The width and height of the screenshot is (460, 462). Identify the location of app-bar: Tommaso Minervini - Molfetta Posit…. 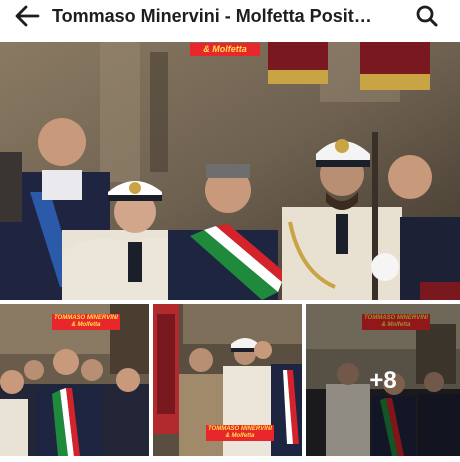
(230, 16).